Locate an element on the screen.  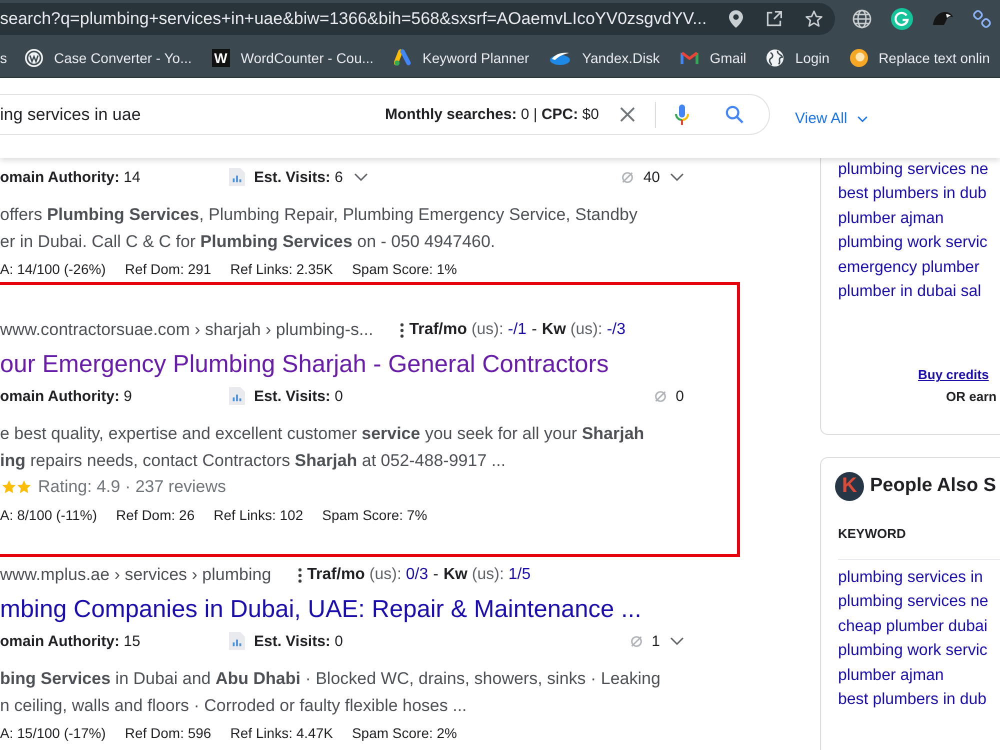
location-pin-icon is located at coordinates (735, 19).